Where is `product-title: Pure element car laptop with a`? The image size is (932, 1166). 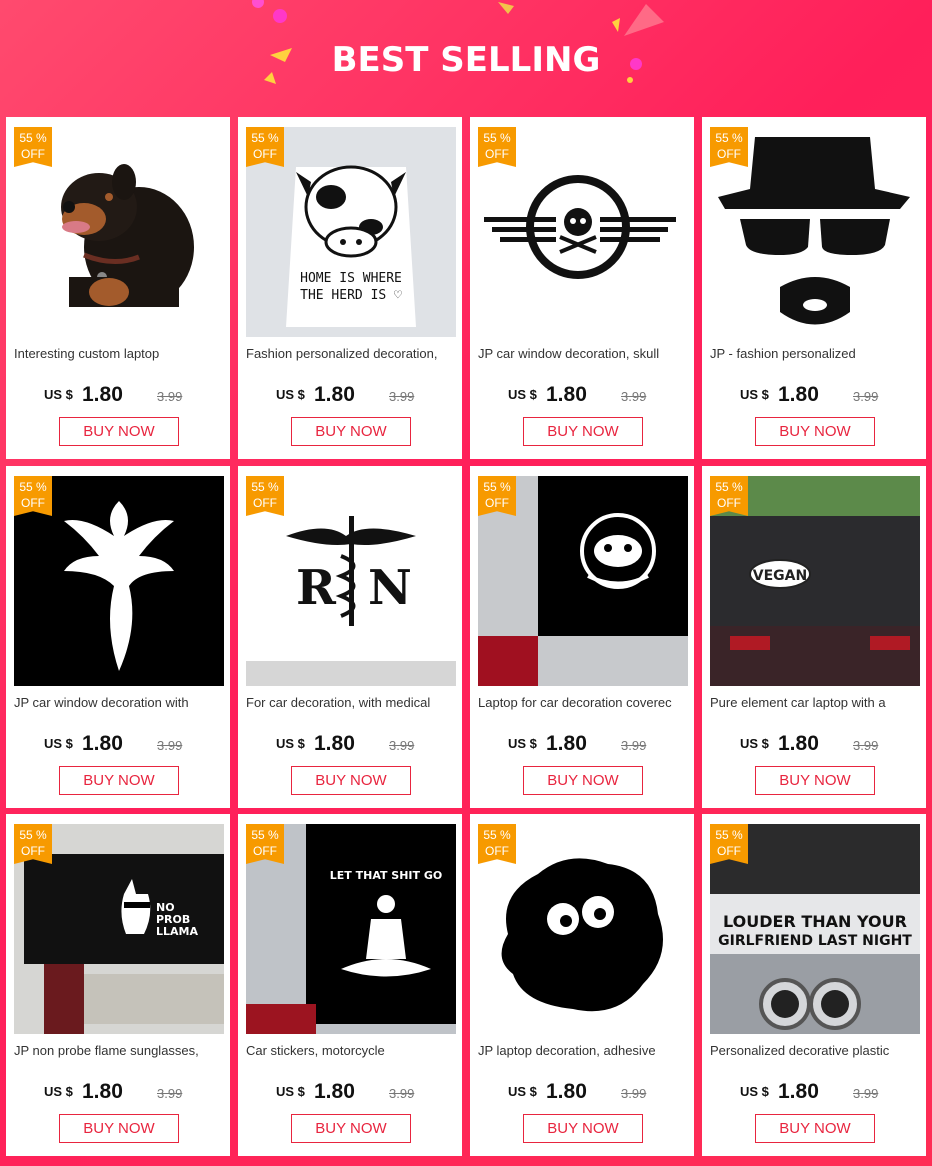
product-title: Pure element car laptop with a is located at coordinates (816, 704).